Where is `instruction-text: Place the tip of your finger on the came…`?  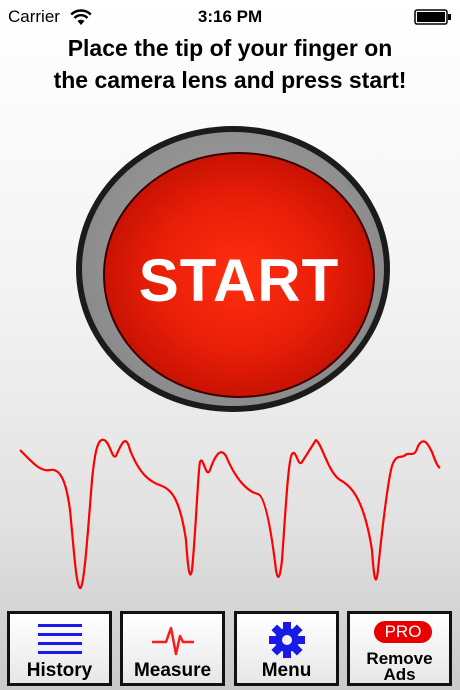 instruction-text: Place the tip of your finger on the came… is located at coordinates (230, 64).